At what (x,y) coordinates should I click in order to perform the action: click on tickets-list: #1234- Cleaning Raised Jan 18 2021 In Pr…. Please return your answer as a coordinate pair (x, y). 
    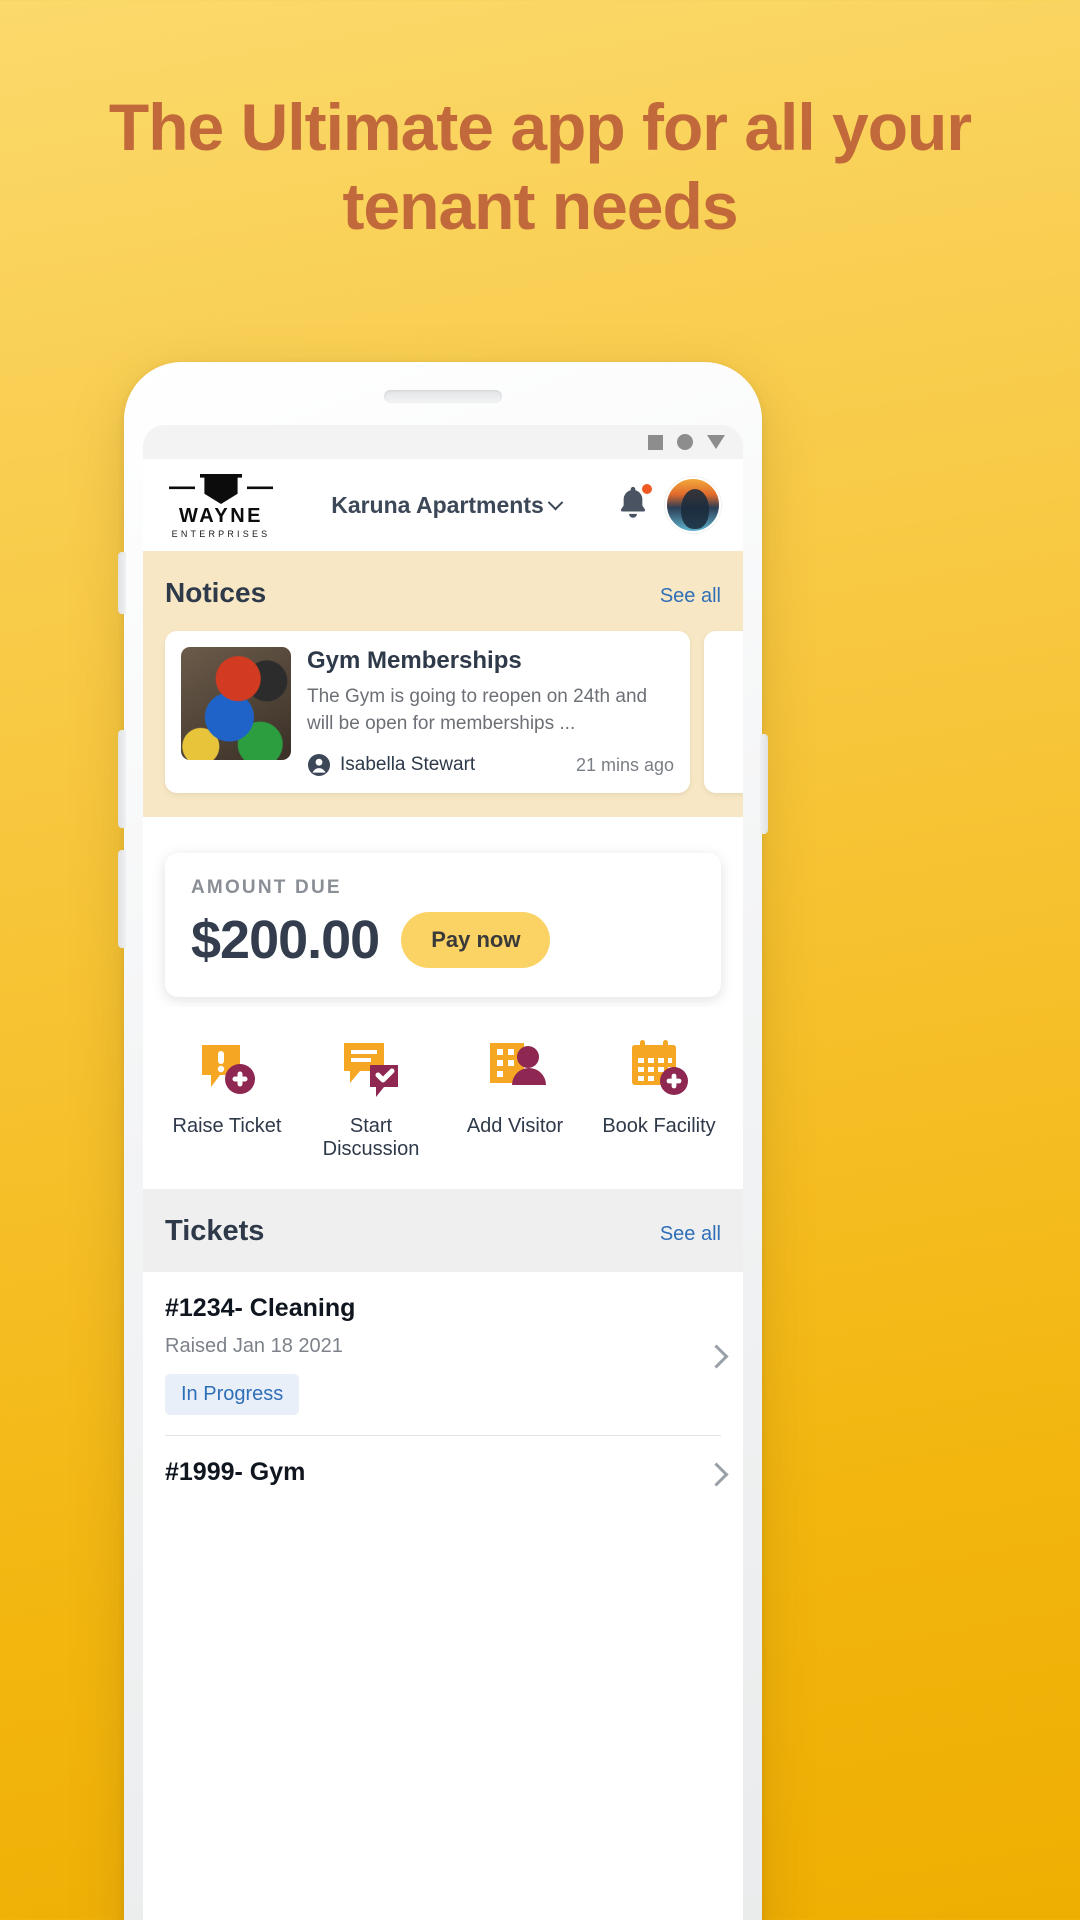
    Looking at the image, I should click on (443, 1390).